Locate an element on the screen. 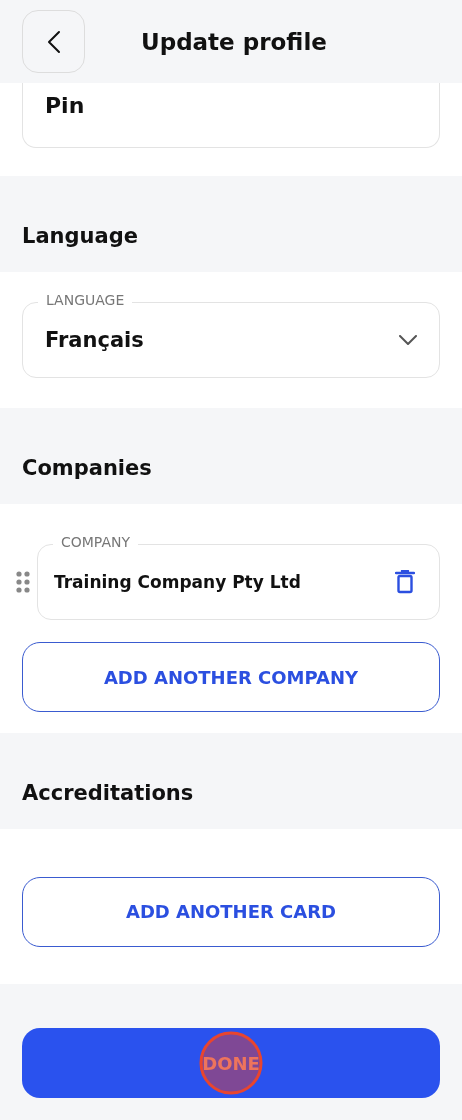 This screenshot has height=1120, width=462. drag-handle-icon is located at coordinates (23, 582).